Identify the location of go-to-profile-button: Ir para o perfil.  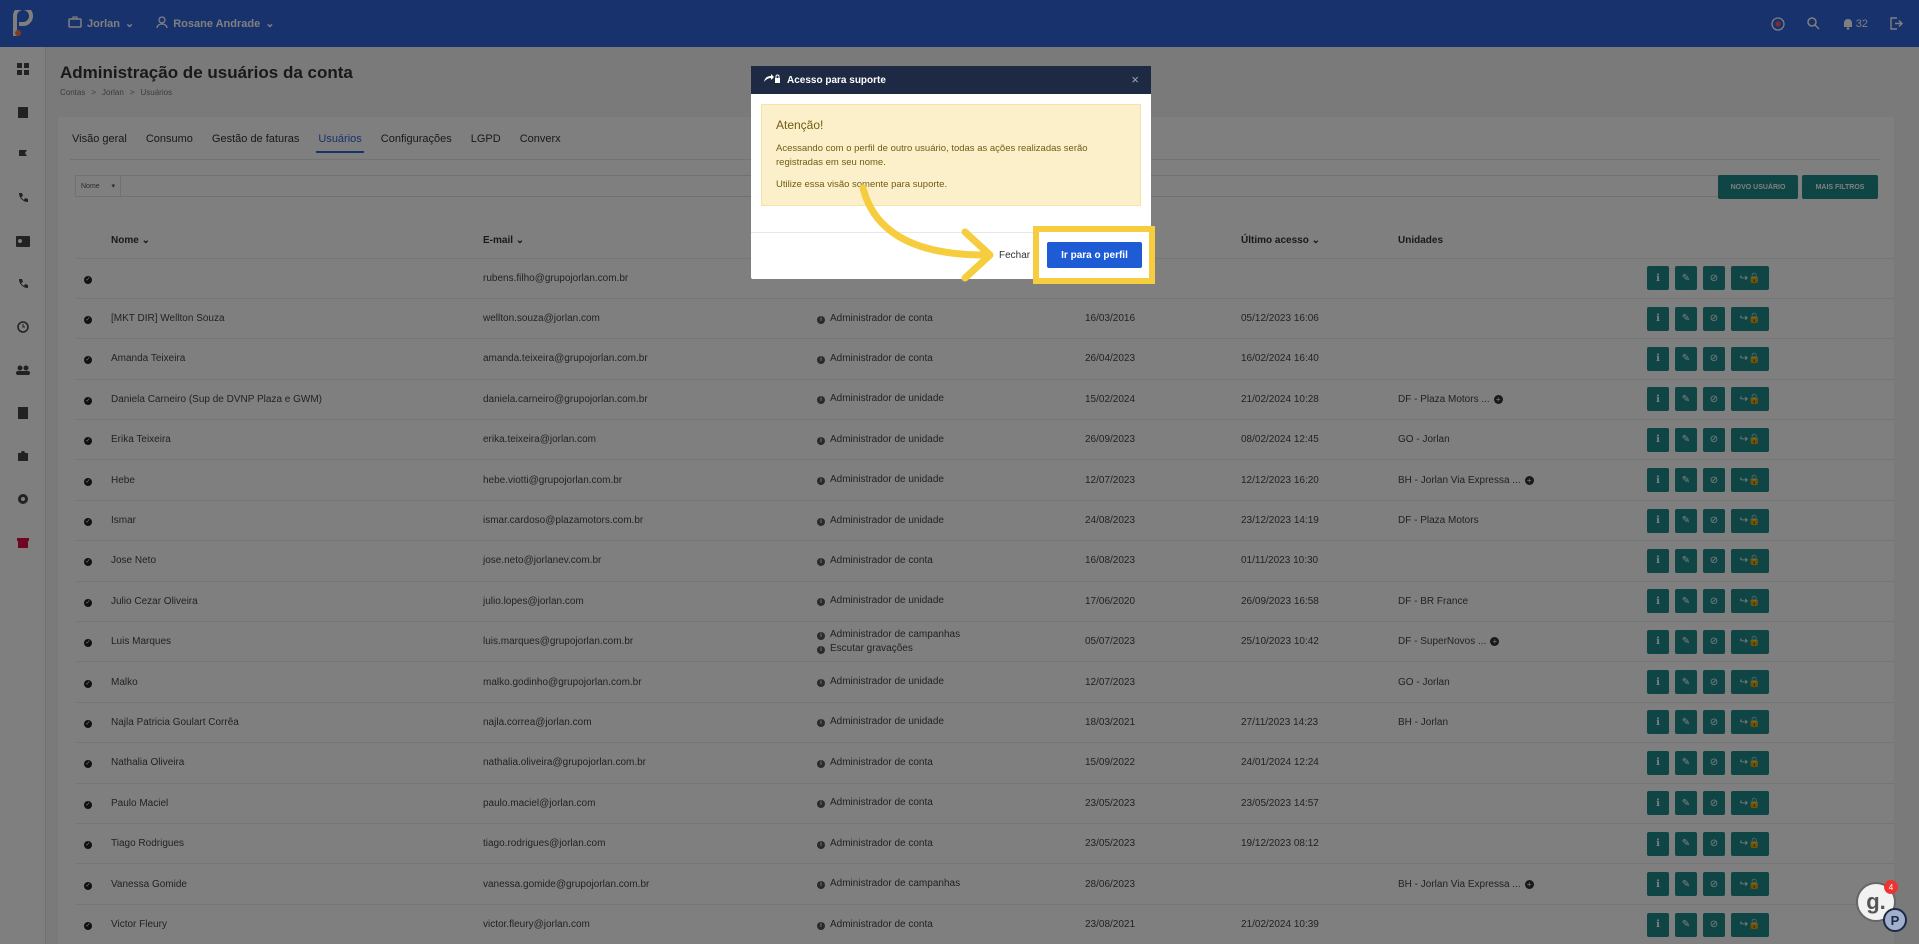
(1094, 255).